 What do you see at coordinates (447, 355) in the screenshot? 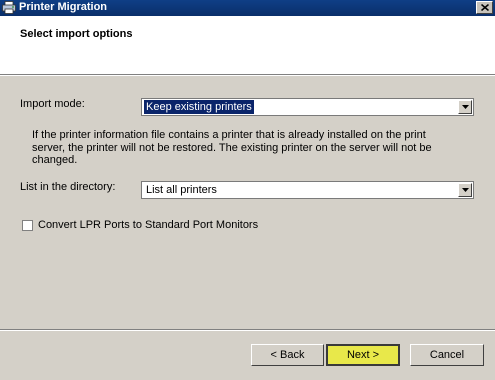
I see `cancel-button: Cancel` at bounding box center [447, 355].